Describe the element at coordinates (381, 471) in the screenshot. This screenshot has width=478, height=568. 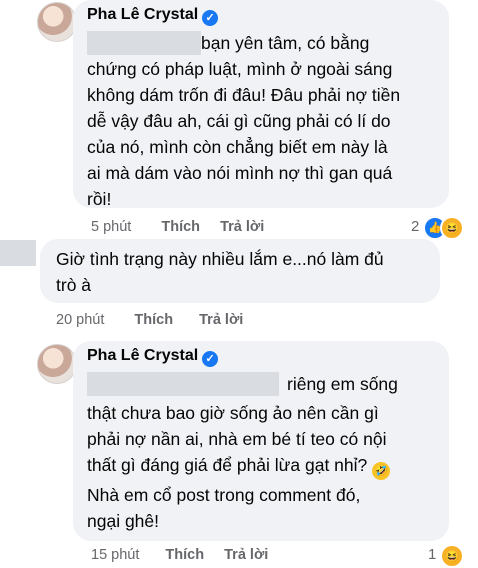
I see `rofl-emoji: 🤣` at that location.